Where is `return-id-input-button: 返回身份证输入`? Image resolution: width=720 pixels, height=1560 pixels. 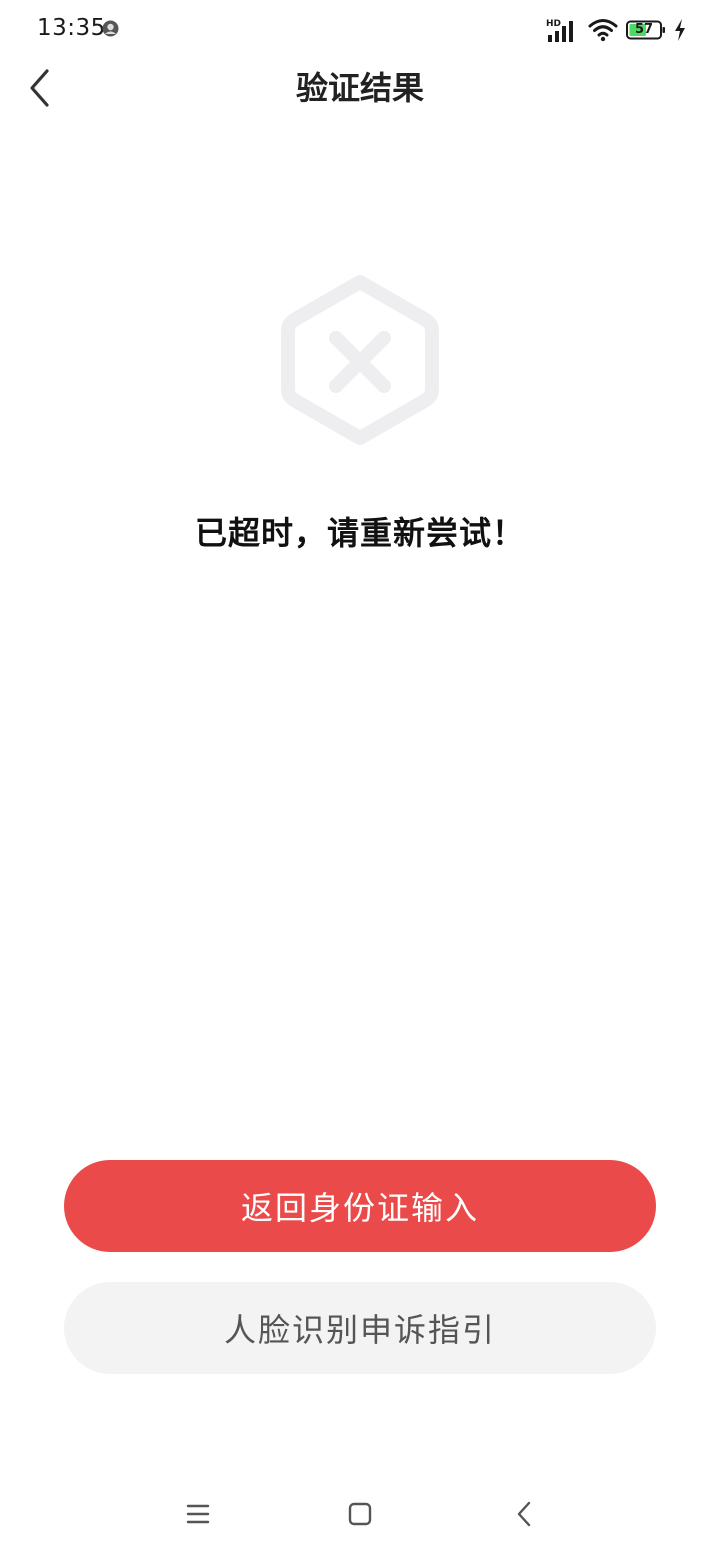
return-id-input-button: 返回身份证输入 is located at coordinates (360, 1206).